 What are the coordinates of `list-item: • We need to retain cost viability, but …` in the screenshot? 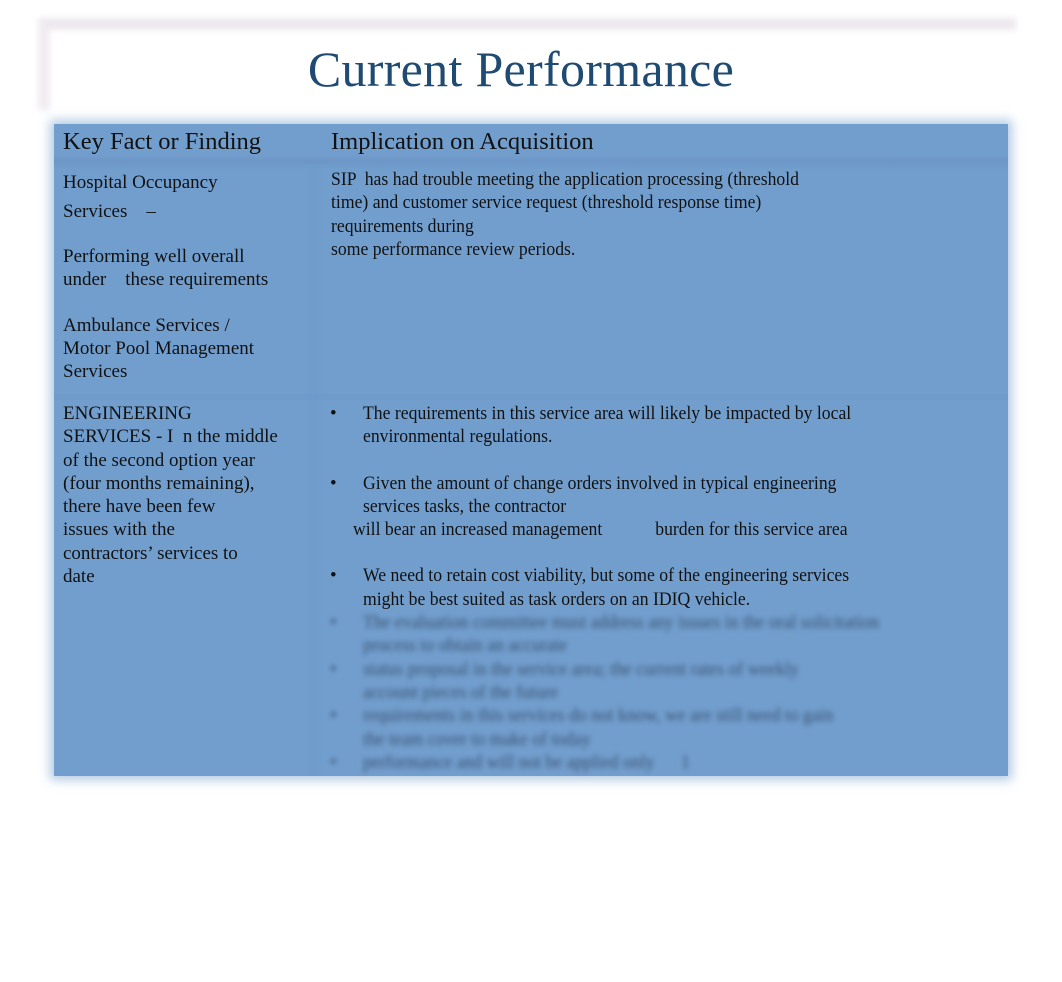 It's located at (665, 587).